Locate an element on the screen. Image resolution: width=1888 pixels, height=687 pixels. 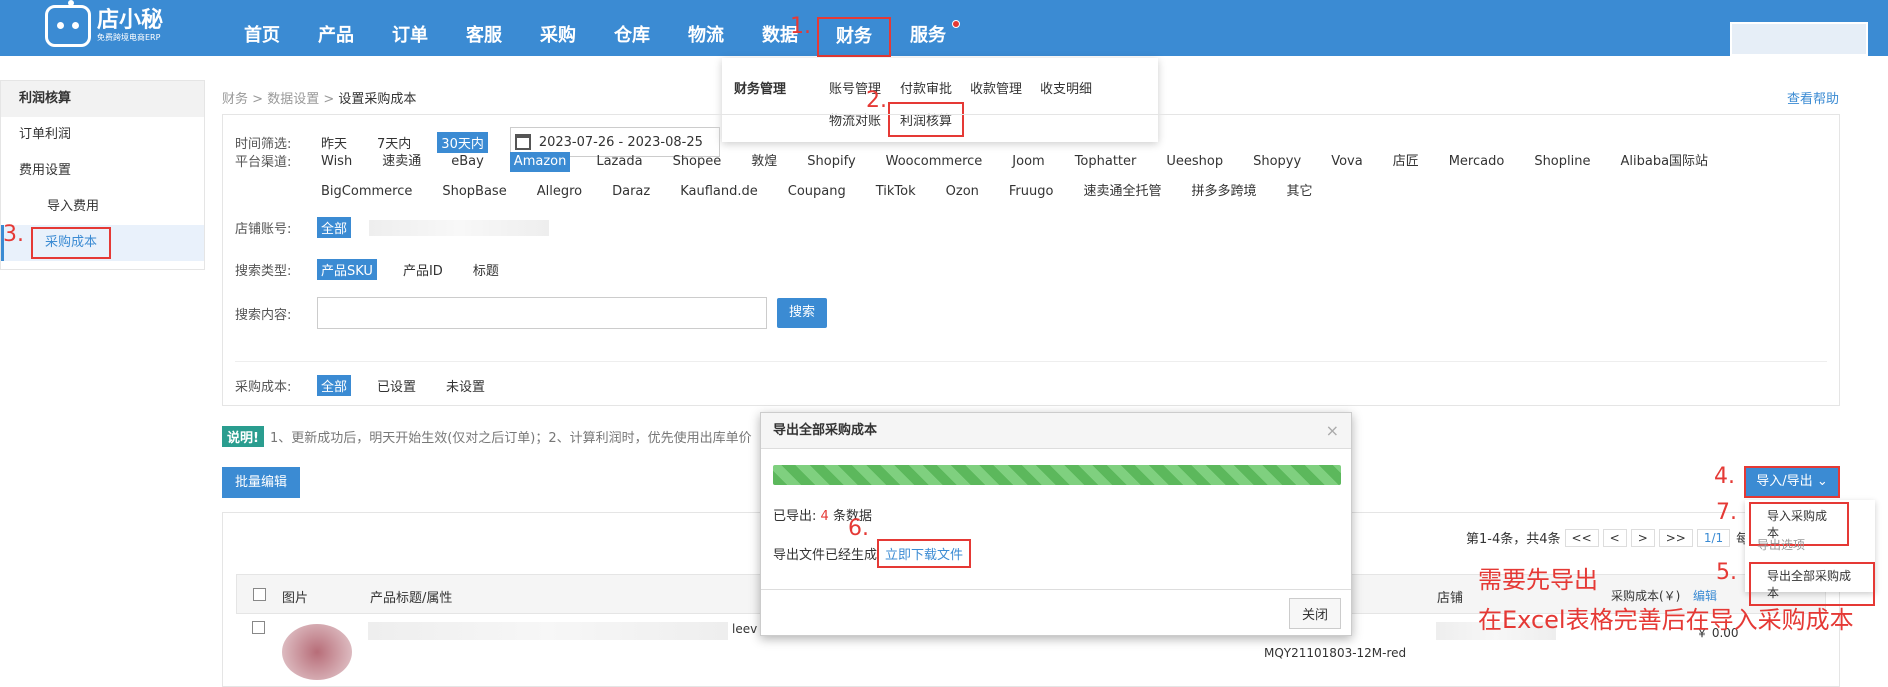
logo: 店小秘 免费跨境电商ERP is located at coordinates (104, 23).